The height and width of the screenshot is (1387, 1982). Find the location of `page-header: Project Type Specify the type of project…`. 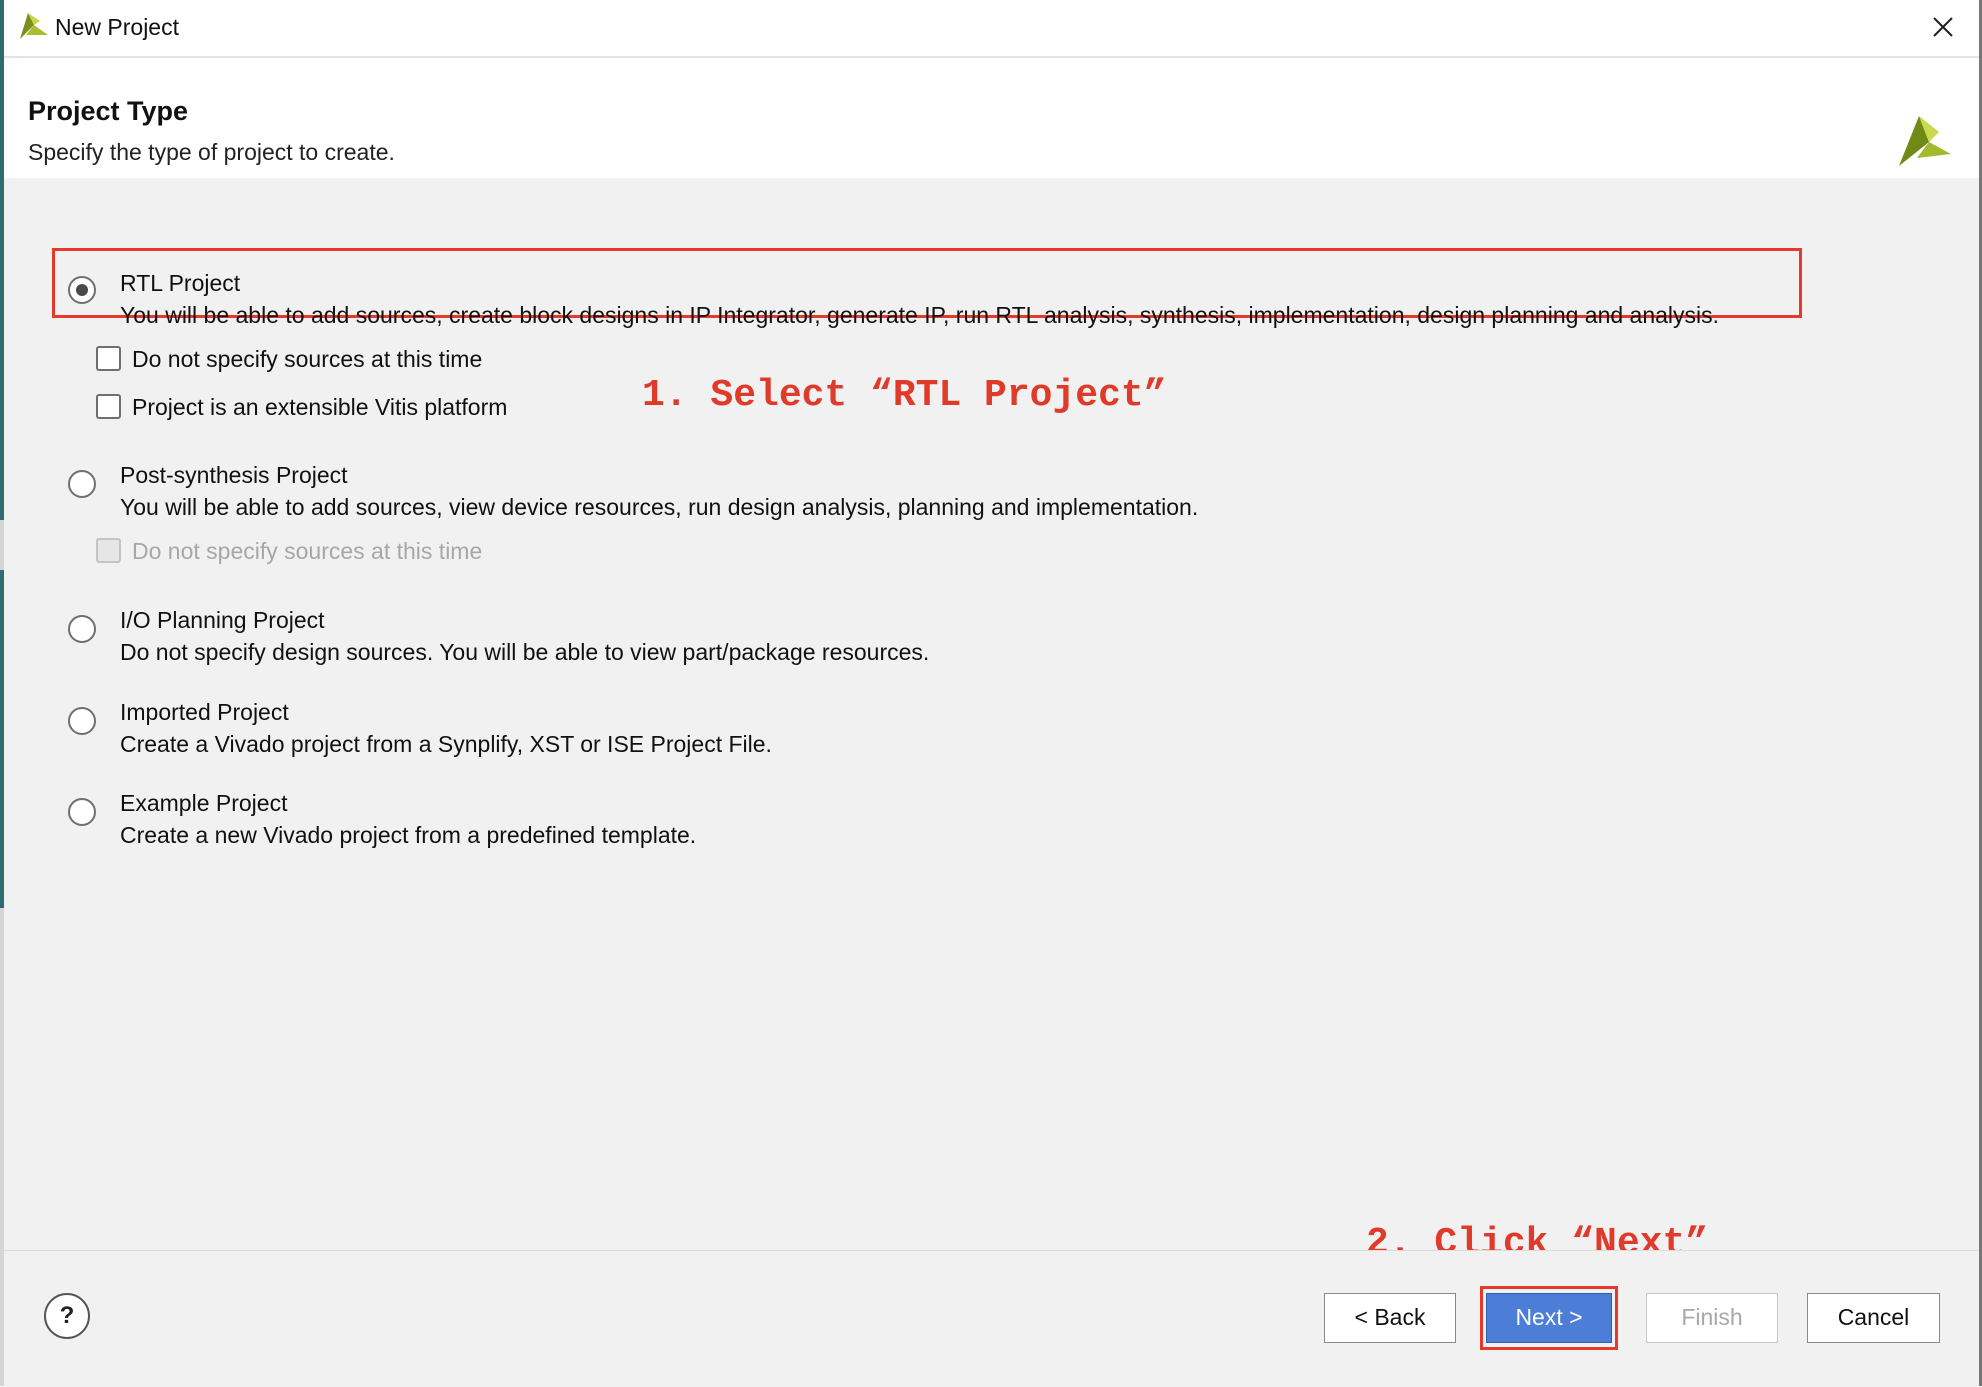

page-header: Project Type Specify the type of project… is located at coordinates (991, 118).